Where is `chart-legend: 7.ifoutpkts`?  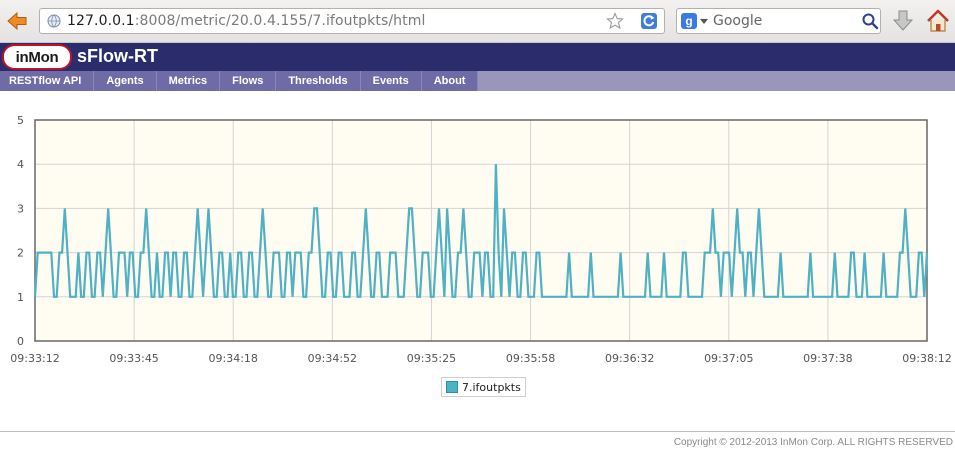 chart-legend: 7.ifoutpkts is located at coordinates (483, 387).